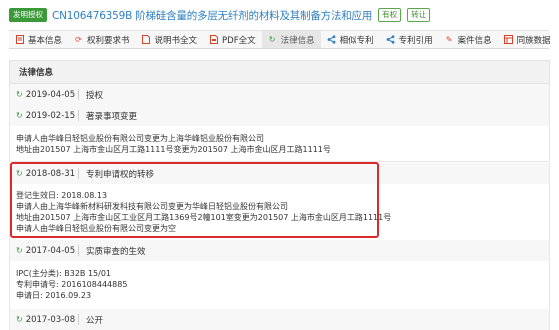 This screenshot has height=330, width=559. I want to click on edit-icon: ✎, so click(449, 39).